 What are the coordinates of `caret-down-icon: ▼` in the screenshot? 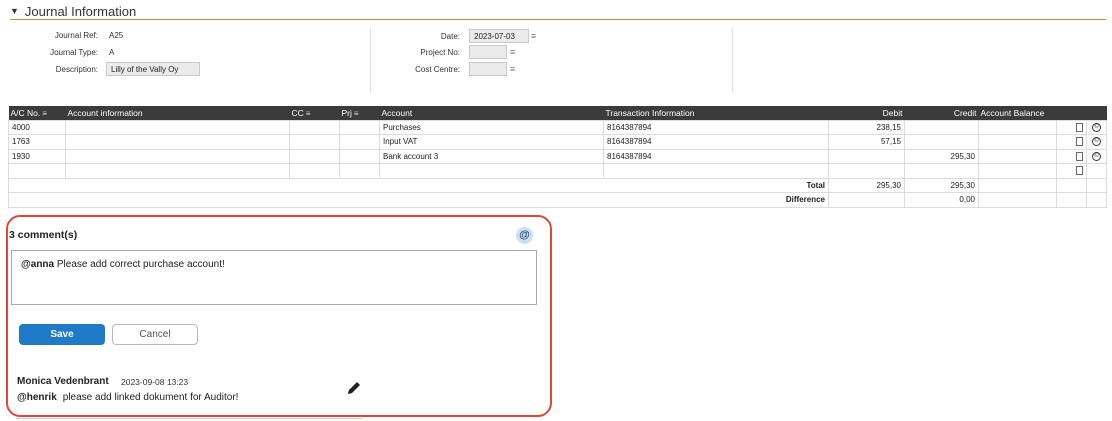 It's located at (14, 11).